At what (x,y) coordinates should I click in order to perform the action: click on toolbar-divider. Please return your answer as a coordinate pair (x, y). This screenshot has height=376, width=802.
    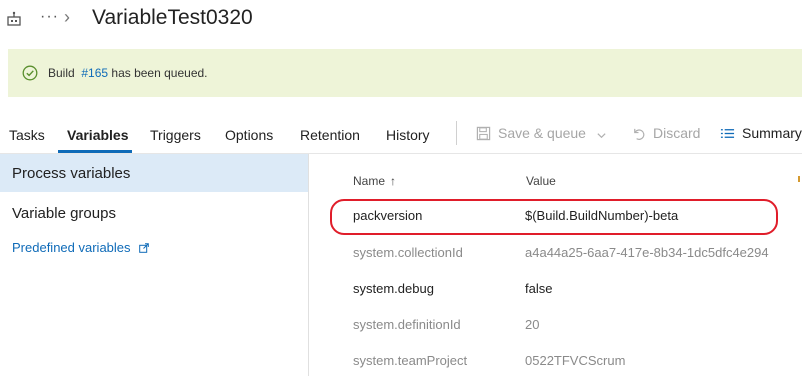
    Looking at the image, I should click on (456, 133).